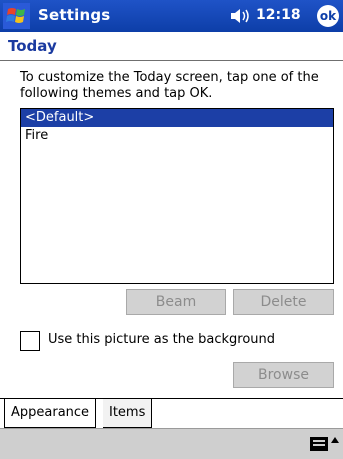  Describe the element at coordinates (74, 15) in the screenshot. I see `app-title: Settings` at that location.